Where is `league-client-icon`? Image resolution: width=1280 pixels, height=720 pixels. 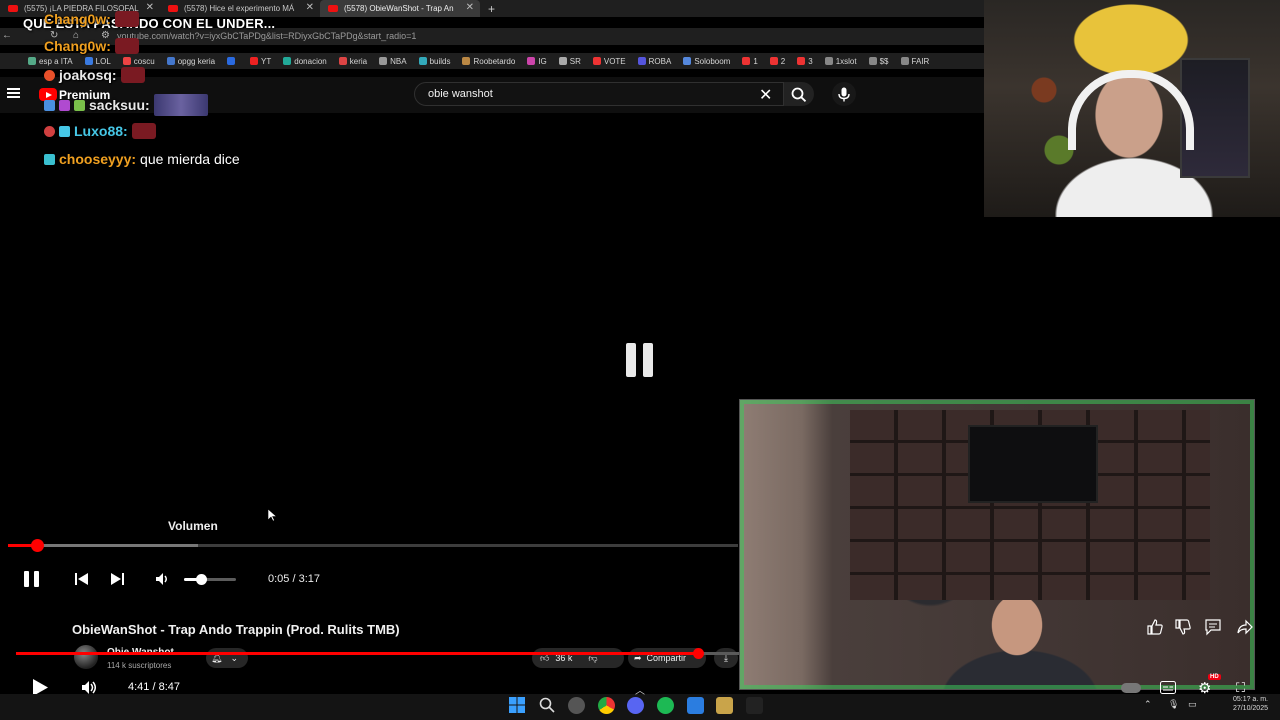 league-client-icon is located at coordinates (724, 705).